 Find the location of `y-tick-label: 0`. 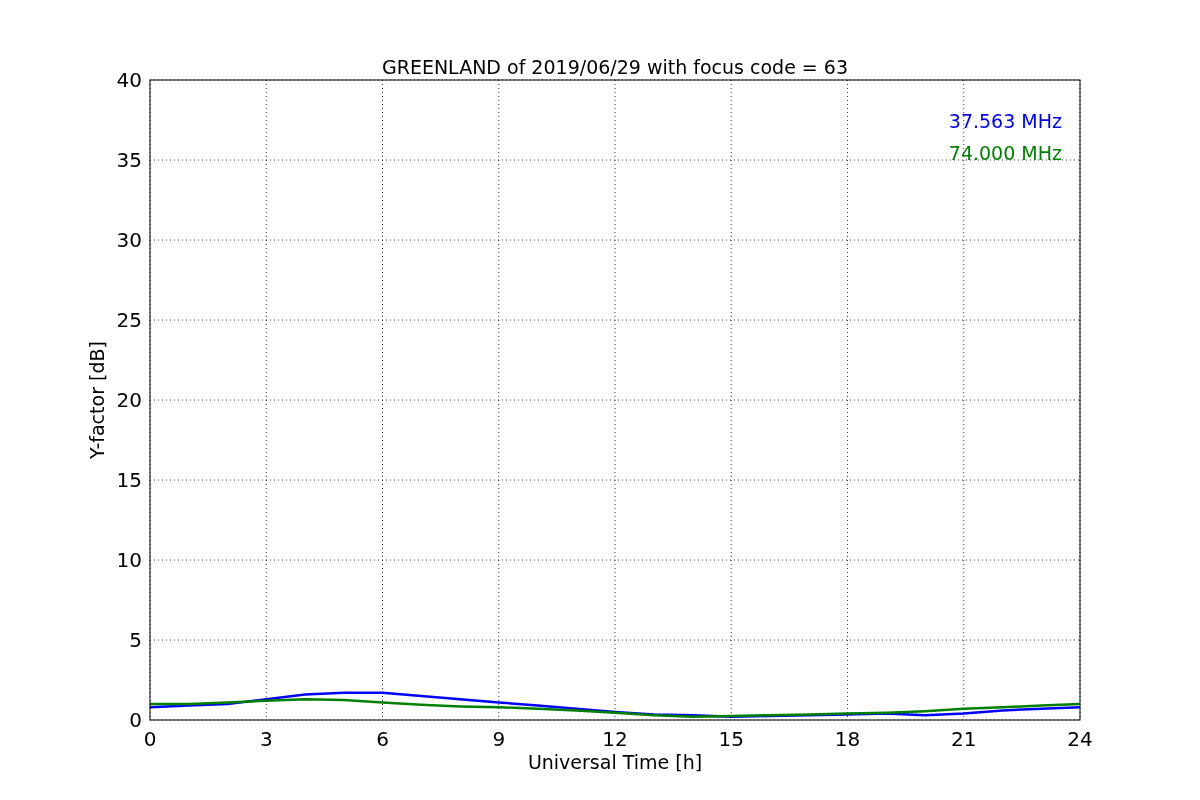

y-tick-label: 0 is located at coordinates (135, 720).